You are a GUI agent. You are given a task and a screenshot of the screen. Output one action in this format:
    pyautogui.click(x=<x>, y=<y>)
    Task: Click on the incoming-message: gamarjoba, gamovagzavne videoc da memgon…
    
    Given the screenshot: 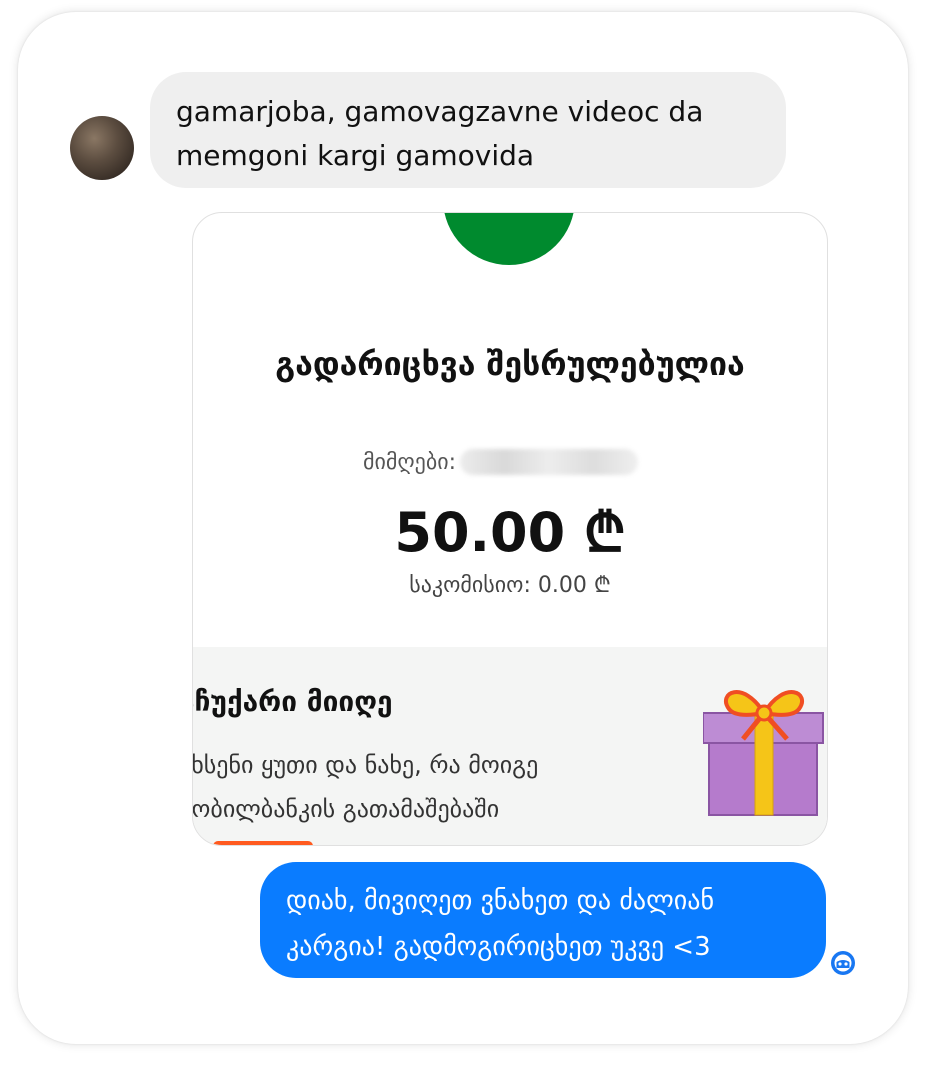 What is the action you would take?
    pyautogui.click(x=468, y=130)
    